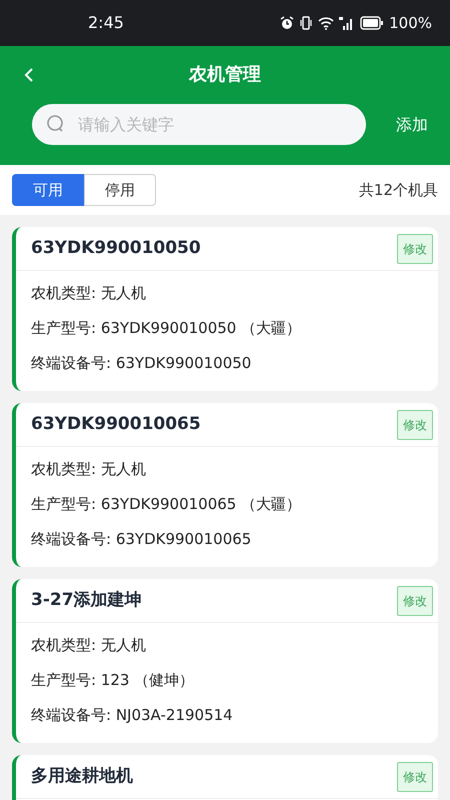 Image resolution: width=450 pixels, height=800 pixels. Describe the element at coordinates (398, 190) in the screenshot. I see `total-count: 共12个机具` at that location.